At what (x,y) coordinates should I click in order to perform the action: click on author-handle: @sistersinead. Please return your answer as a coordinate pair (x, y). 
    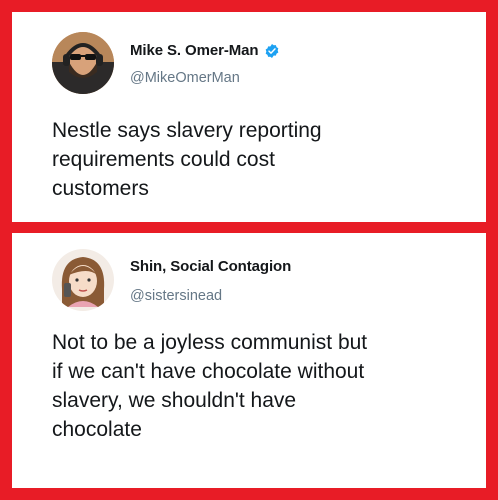
    Looking at the image, I should click on (176, 296).